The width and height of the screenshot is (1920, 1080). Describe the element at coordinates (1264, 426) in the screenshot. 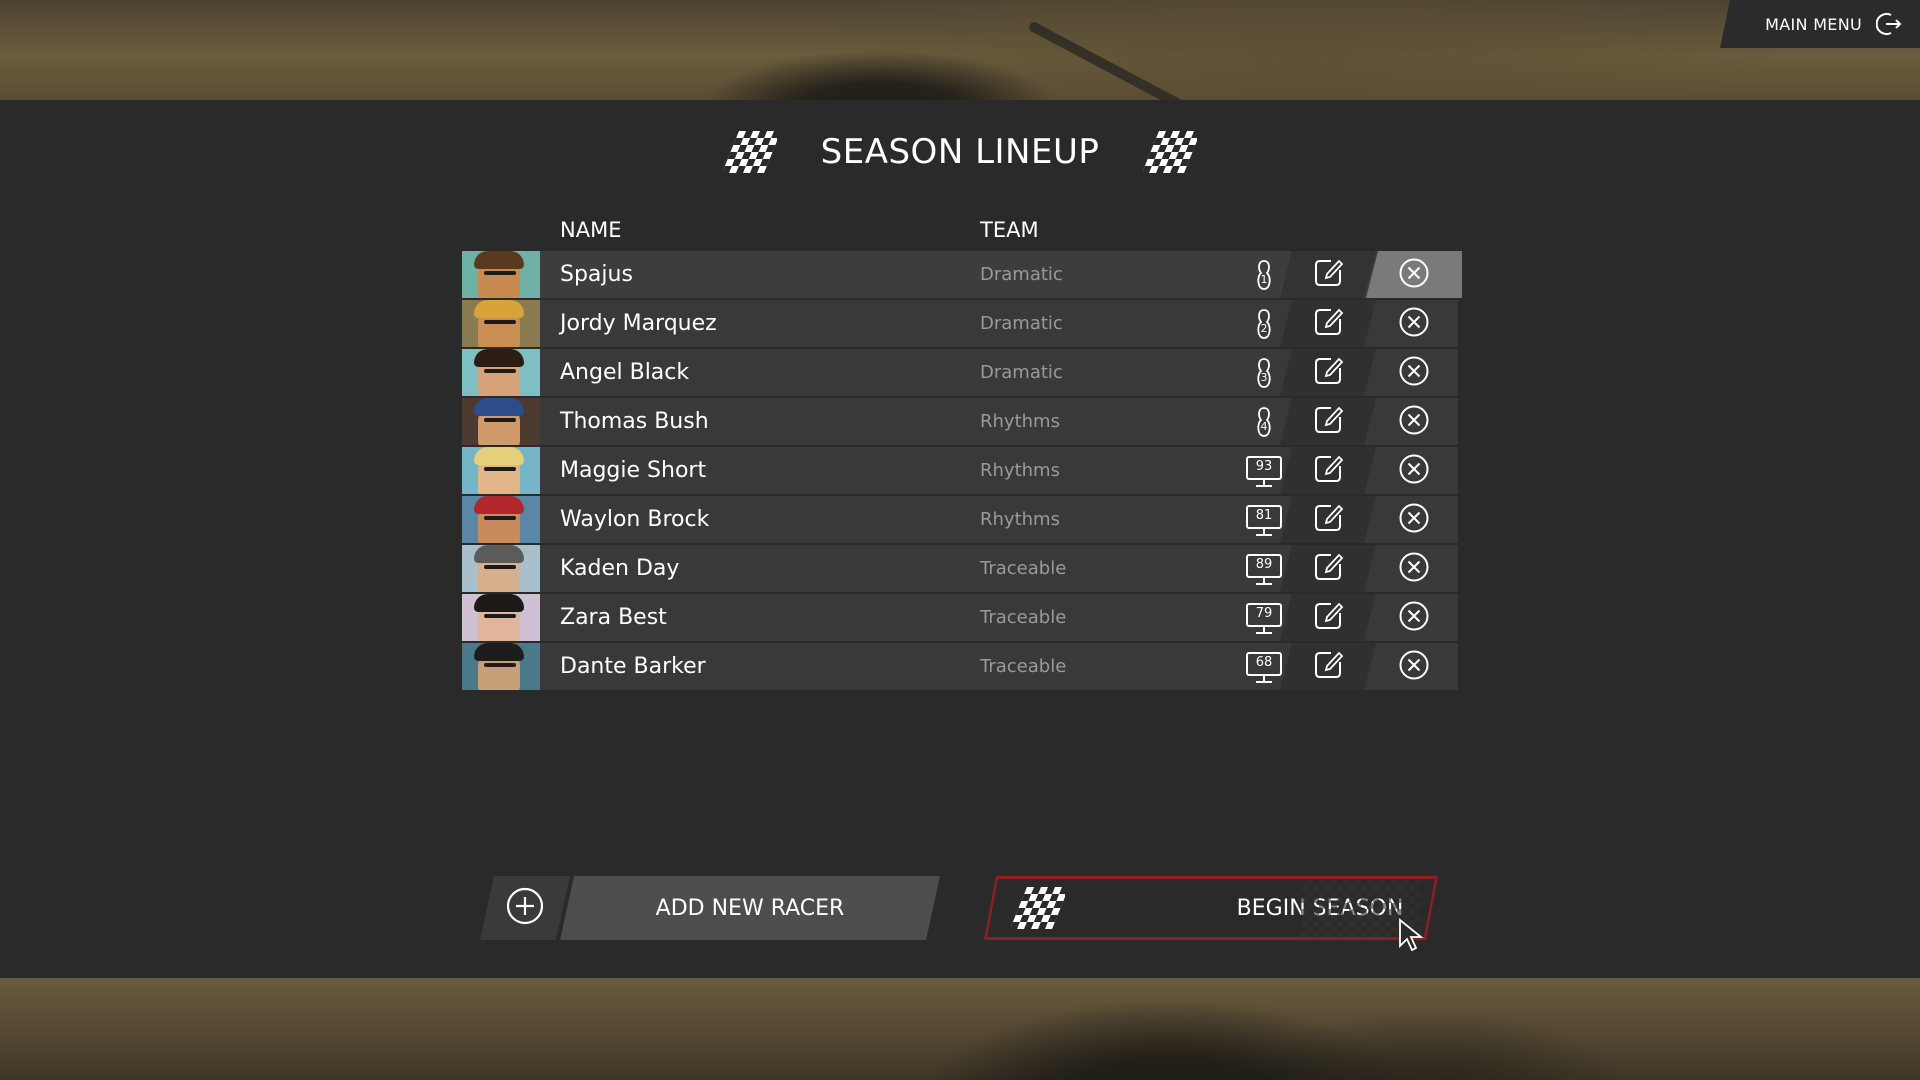

I see `player-slot-number: 4` at that location.